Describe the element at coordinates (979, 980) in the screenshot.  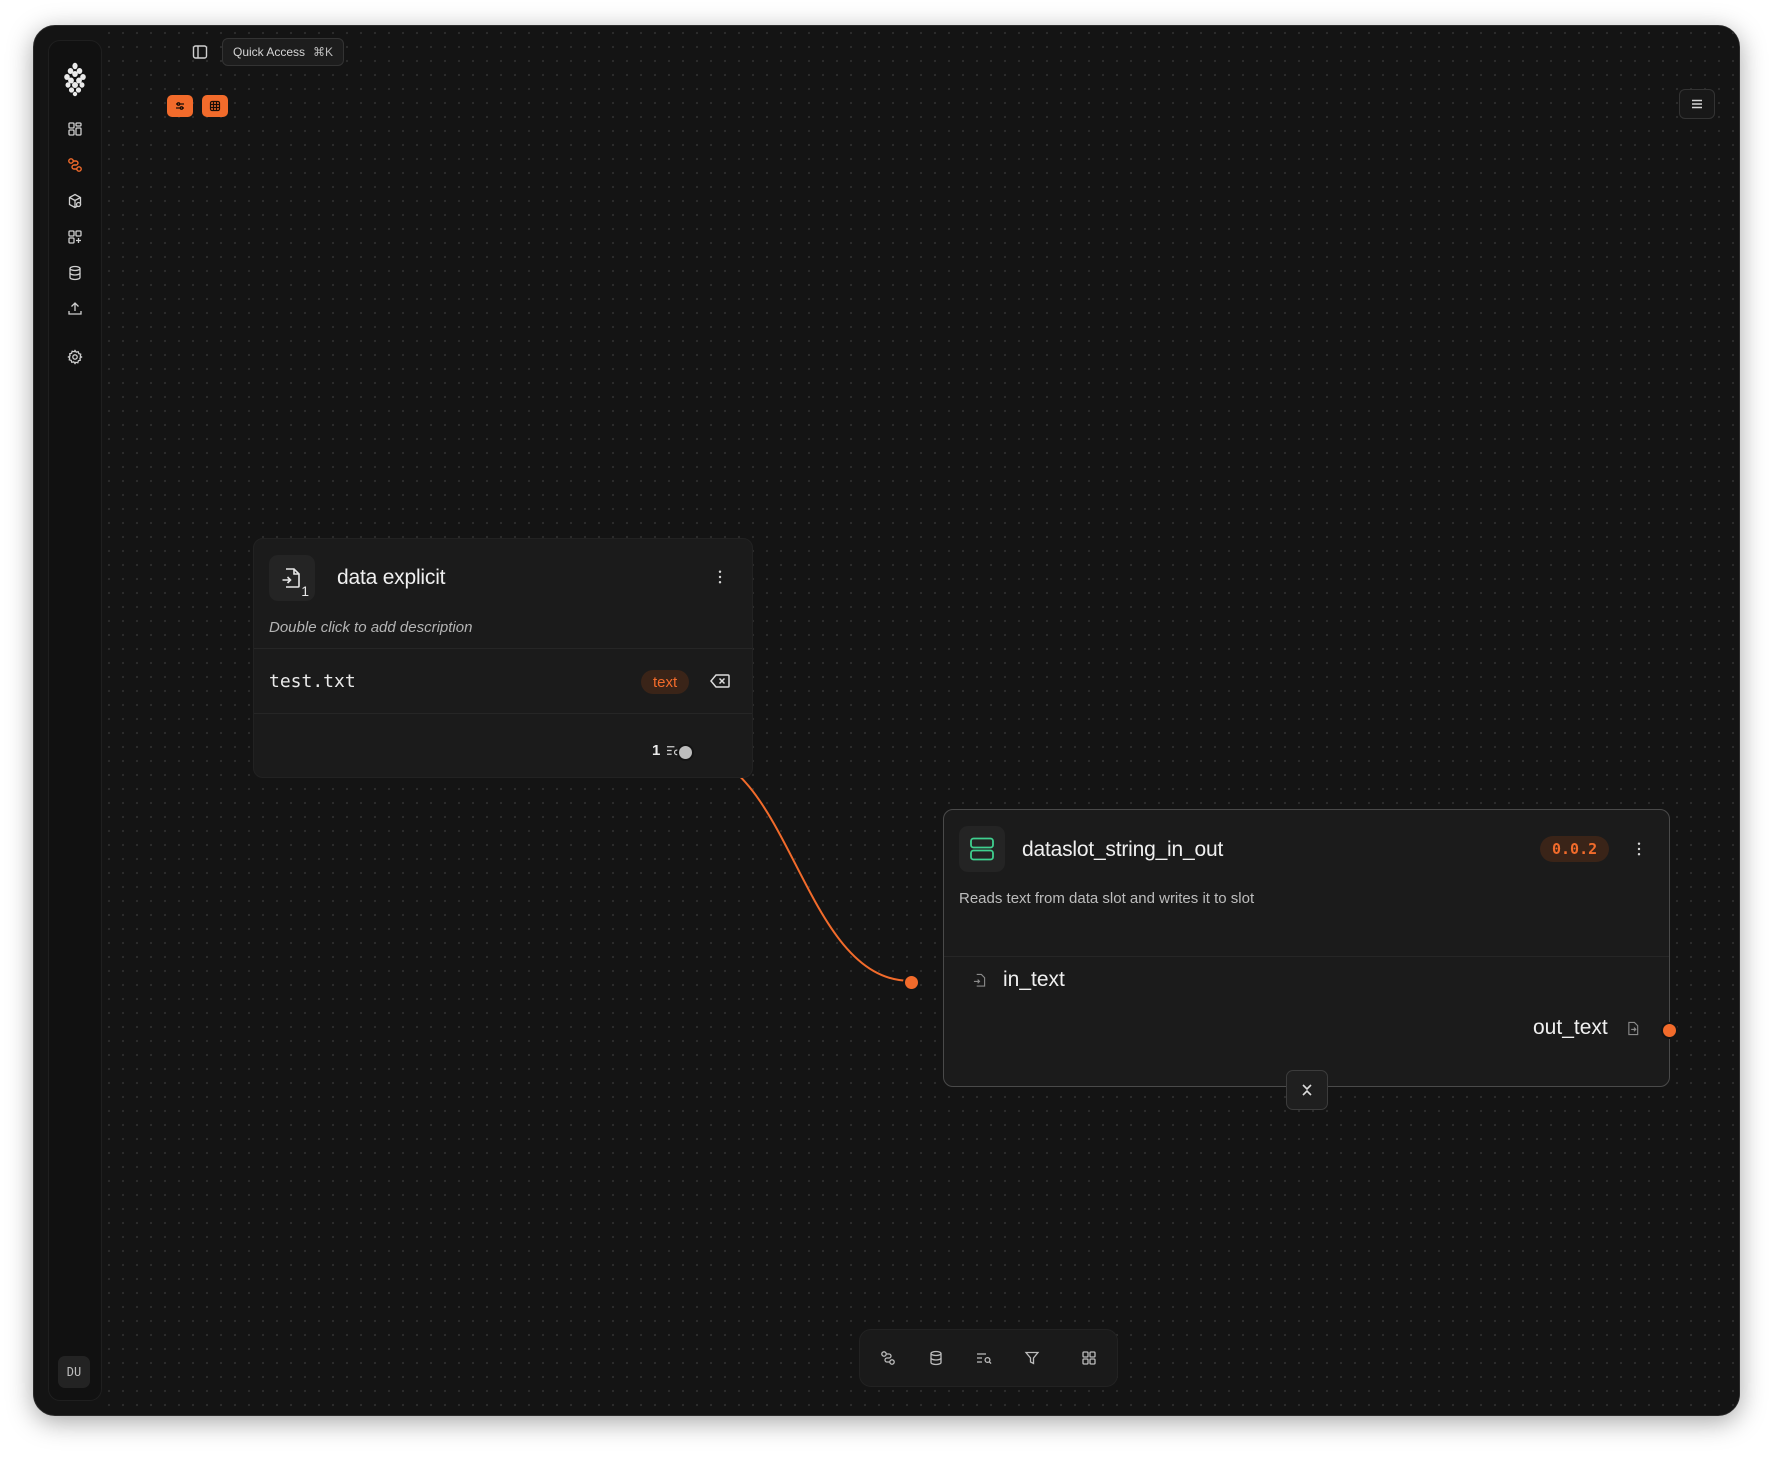
I see `input-file-icon` at that location.